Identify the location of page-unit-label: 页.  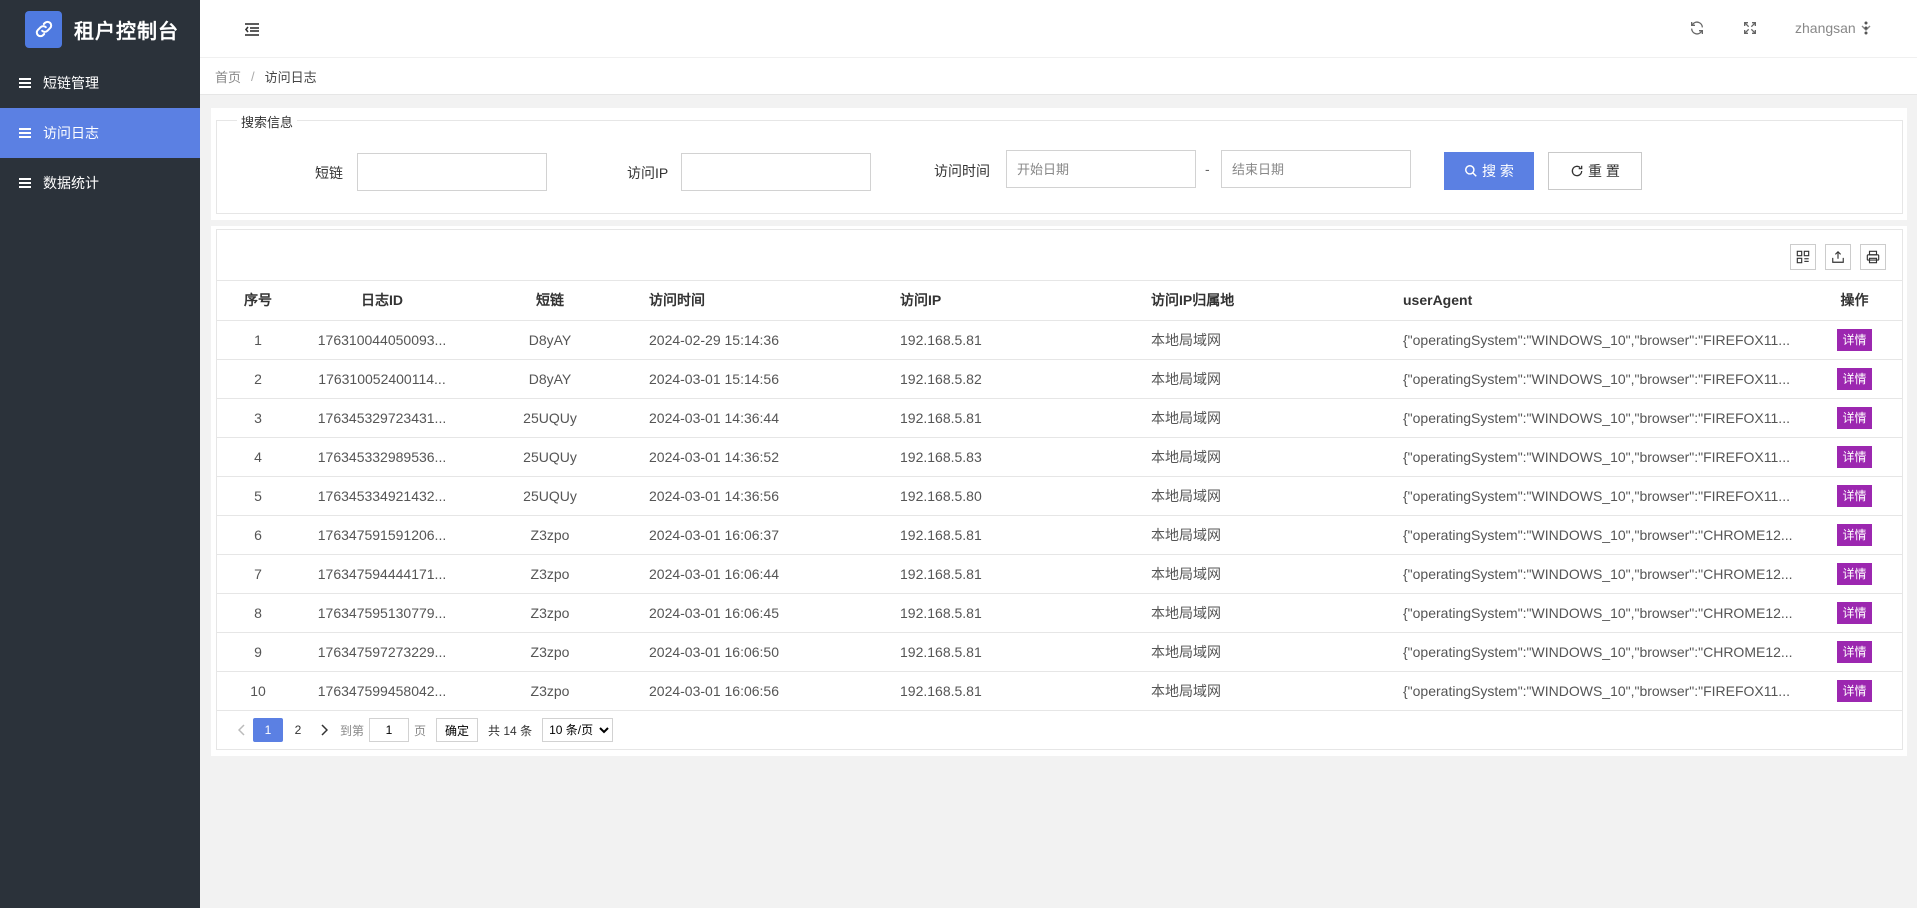
(420, 730).